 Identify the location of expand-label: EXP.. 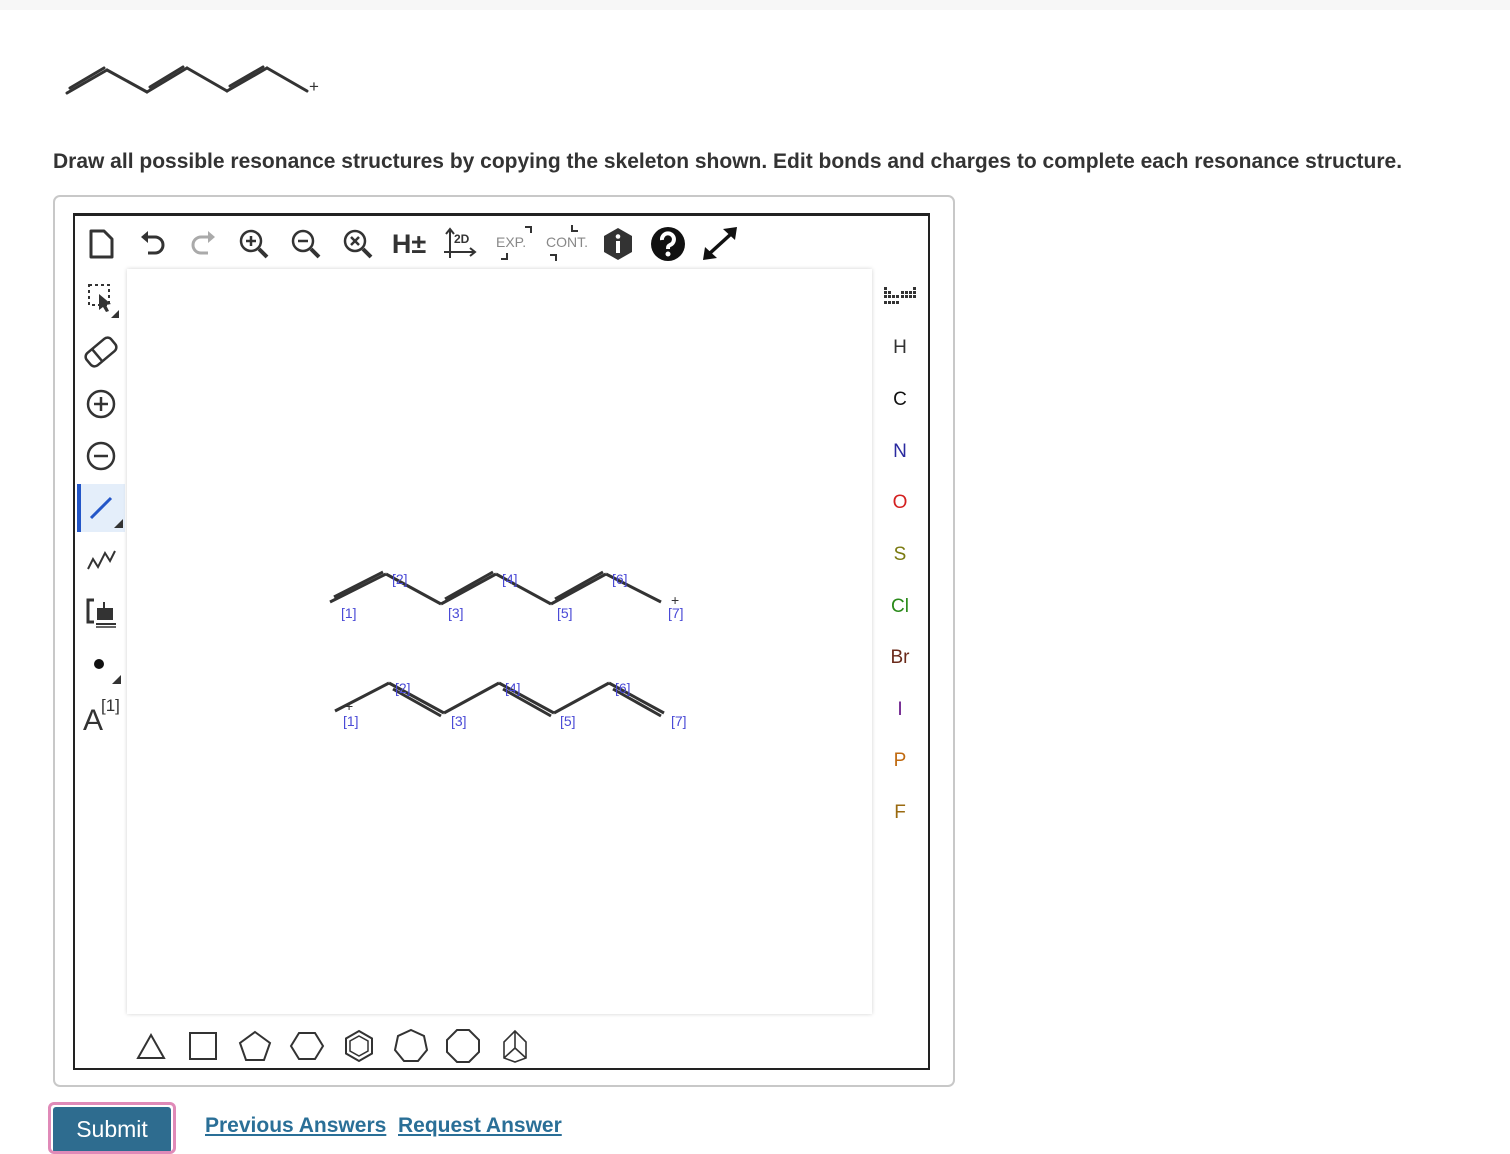
(511, 242).